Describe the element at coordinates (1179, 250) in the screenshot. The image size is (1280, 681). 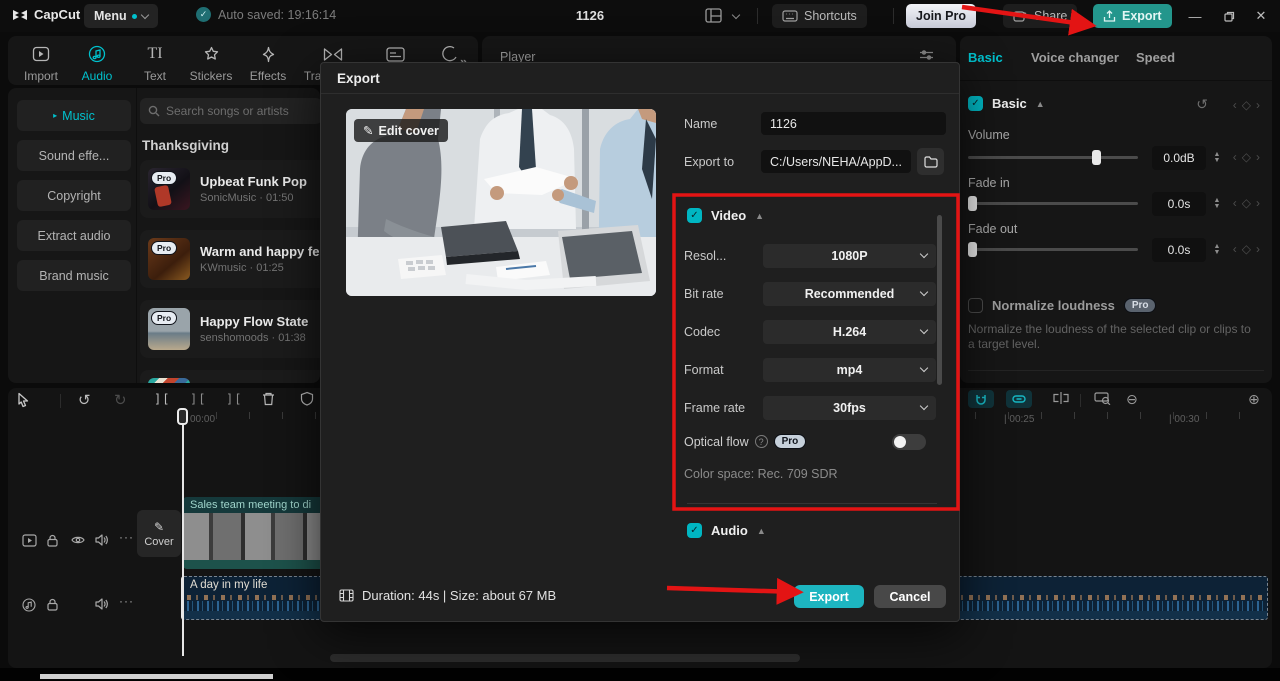
I see `fade-out-value: 0.0s` at that location.